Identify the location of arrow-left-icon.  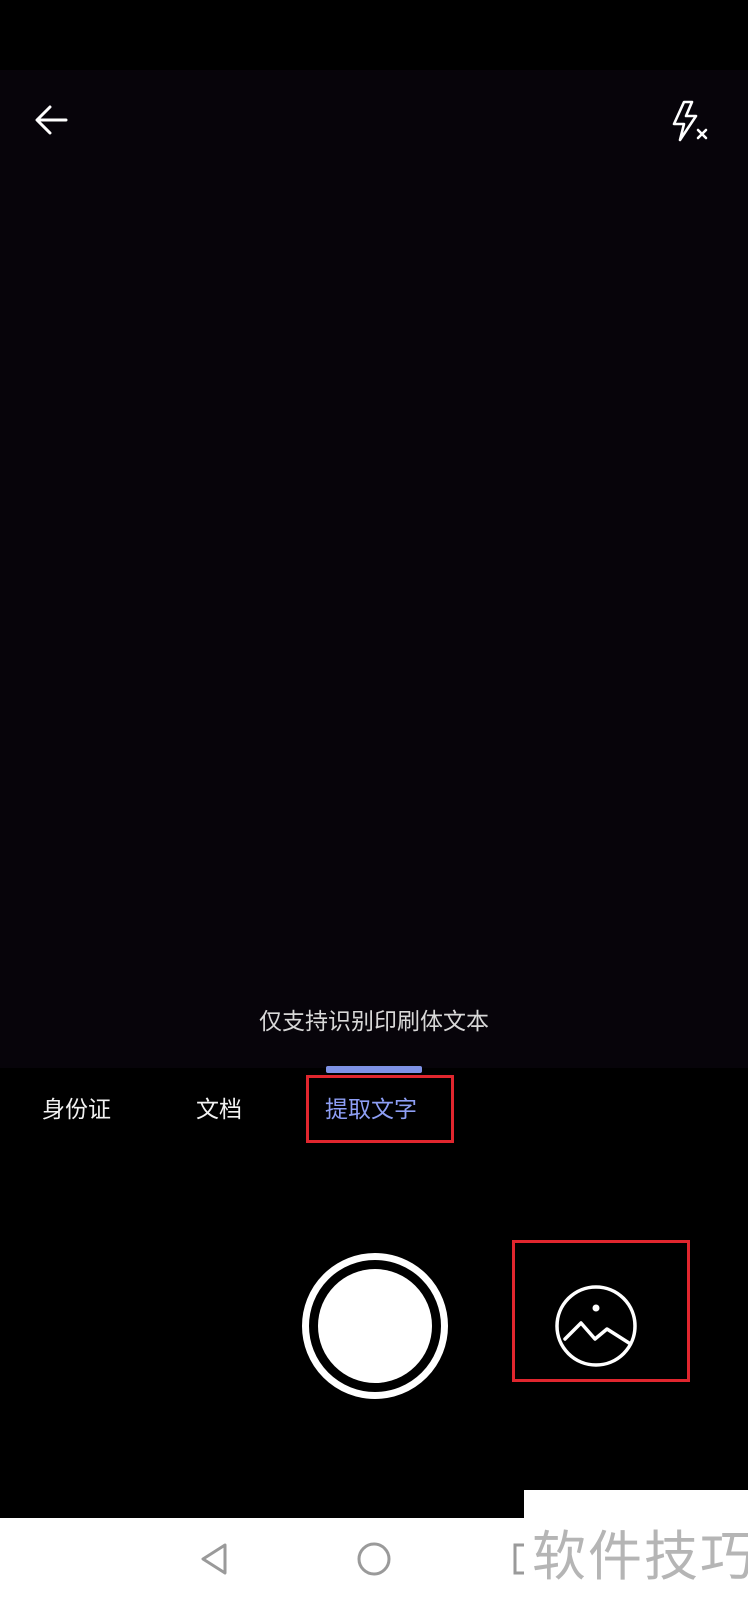
(51, 120).